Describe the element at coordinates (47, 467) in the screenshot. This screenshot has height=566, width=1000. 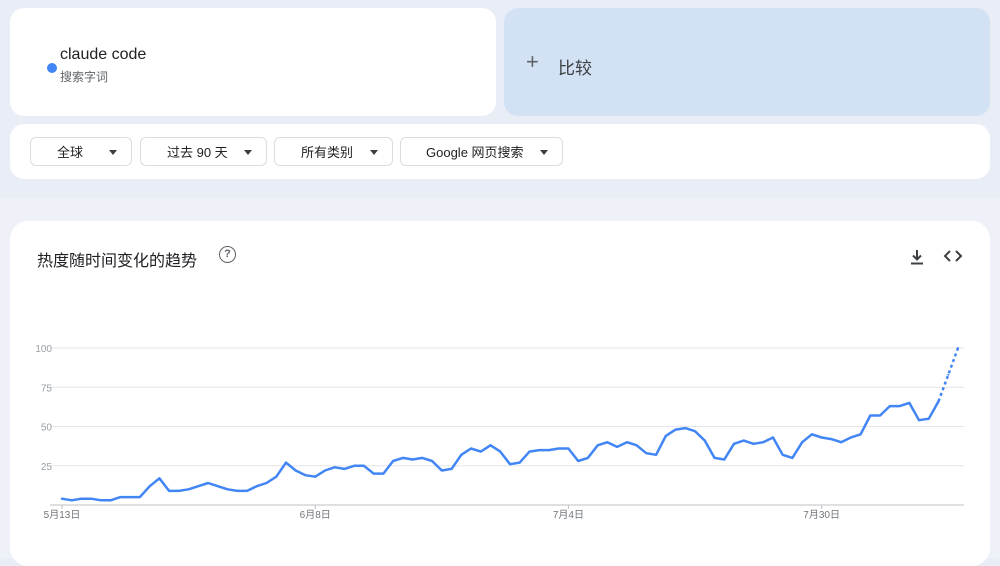
I see `y-tick-label: 25` at that location.